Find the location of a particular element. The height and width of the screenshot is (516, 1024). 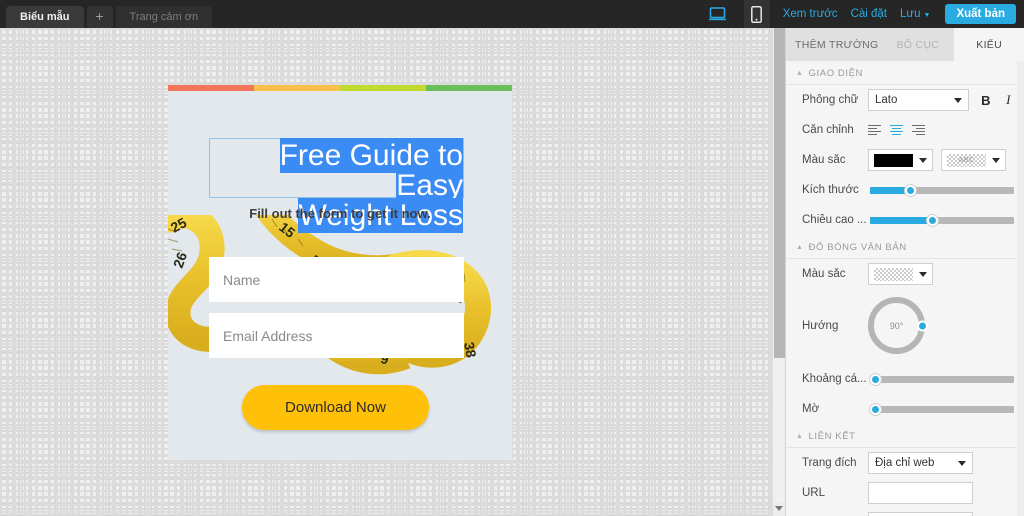

download-now-button: Download Now is located at coordinates (335, 407).